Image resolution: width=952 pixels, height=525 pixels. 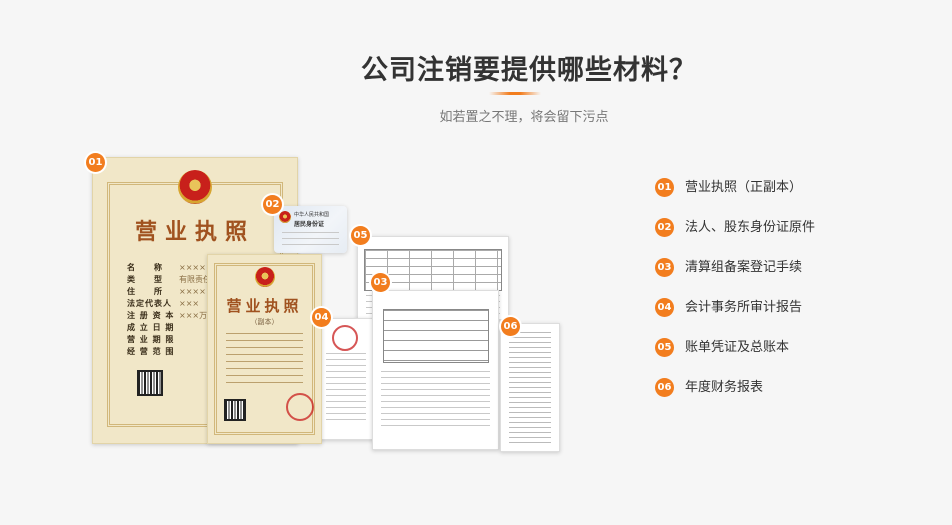 I want to click on license-field: 营 业 期 限, so click(x=151, y=339).